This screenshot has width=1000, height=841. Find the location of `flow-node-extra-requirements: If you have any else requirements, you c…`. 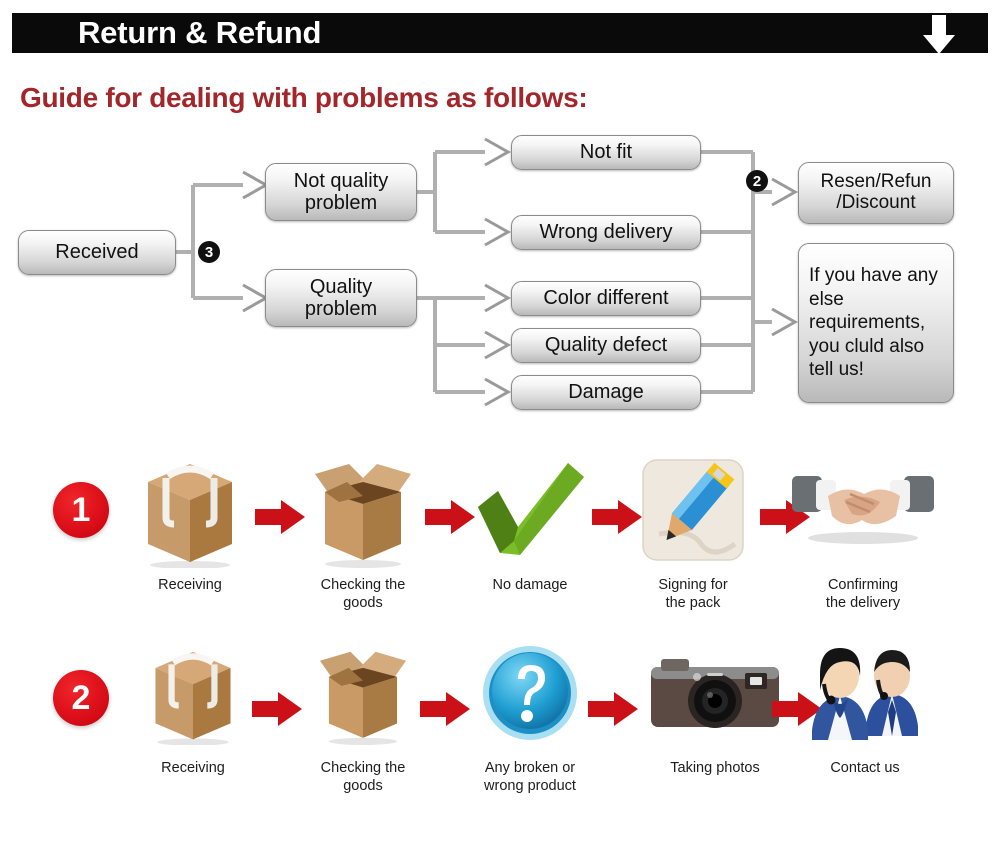

flow-node-extra-requirements: If you have any else requirements, you c… is located at coordinates (876, 323).